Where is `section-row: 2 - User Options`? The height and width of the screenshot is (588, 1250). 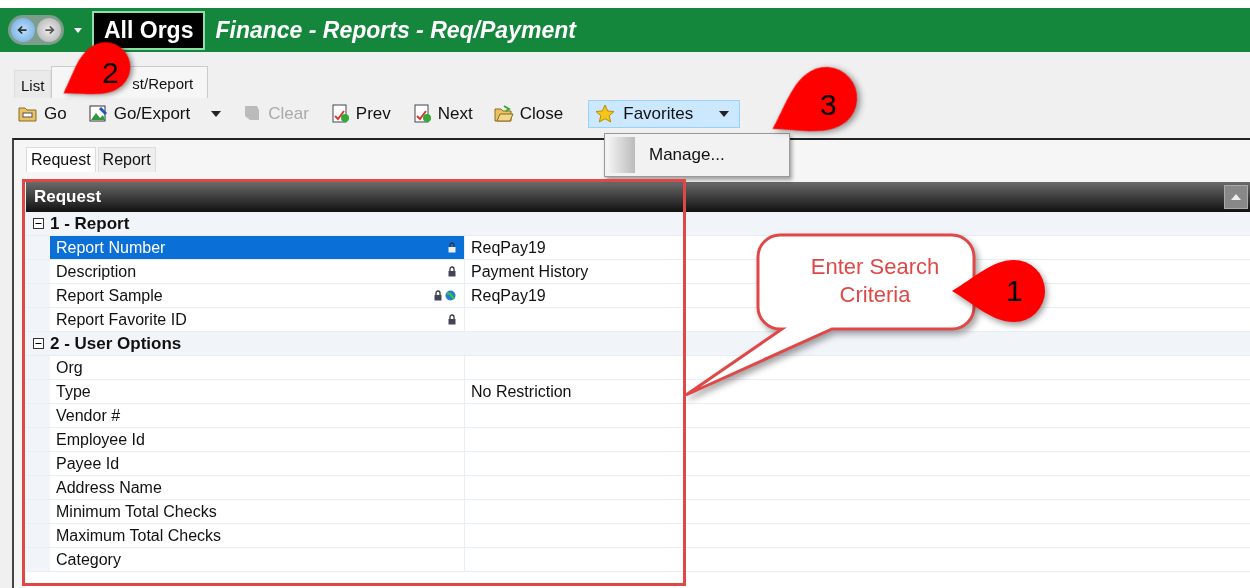 section-row: 2 - User Options is located at coordinates (638, 344).